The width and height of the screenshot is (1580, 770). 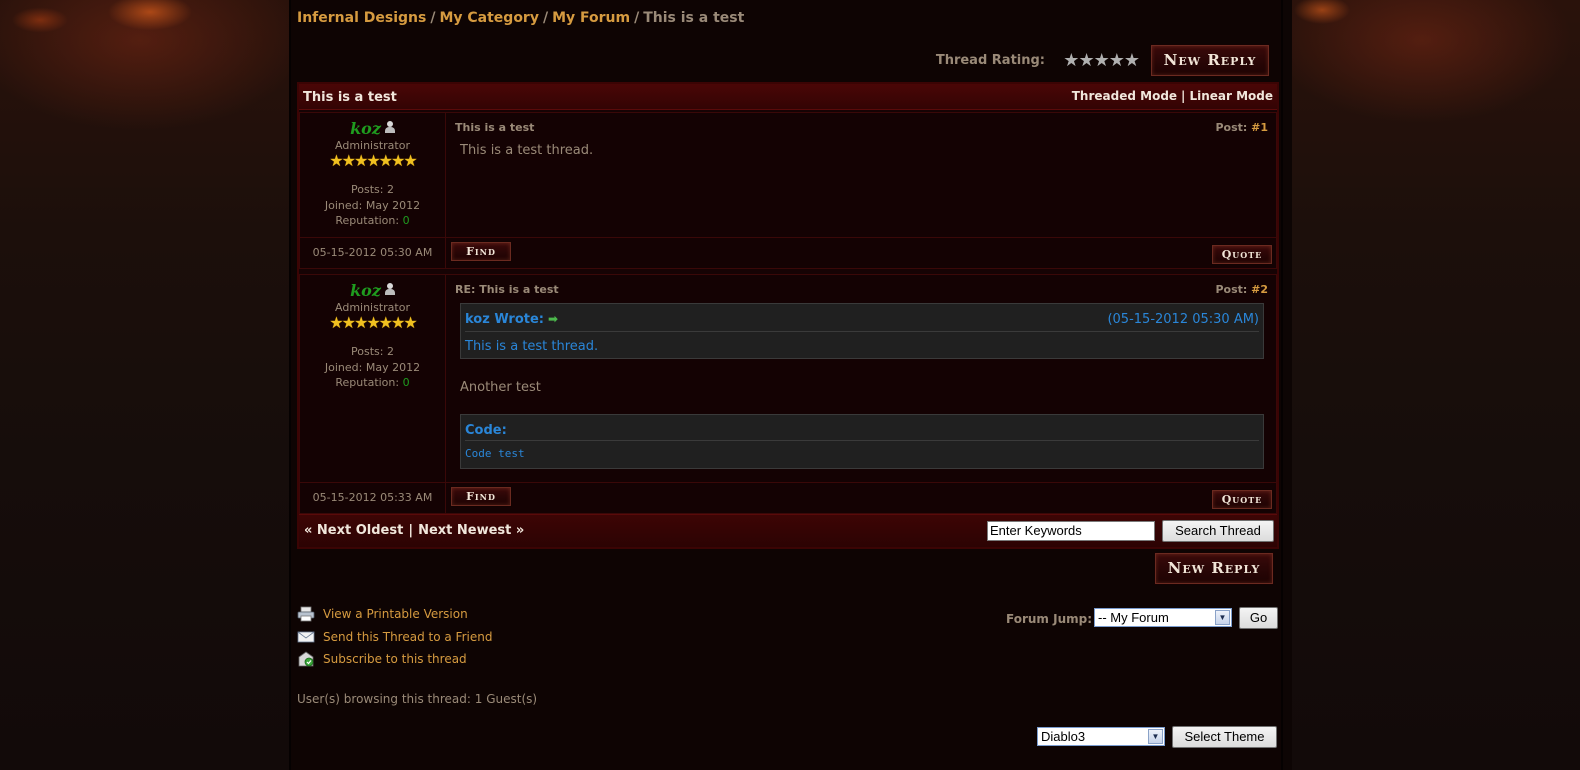 I want to click on subscribe-thread-link: Subscribe to this thread, so click(x=395, y=659).